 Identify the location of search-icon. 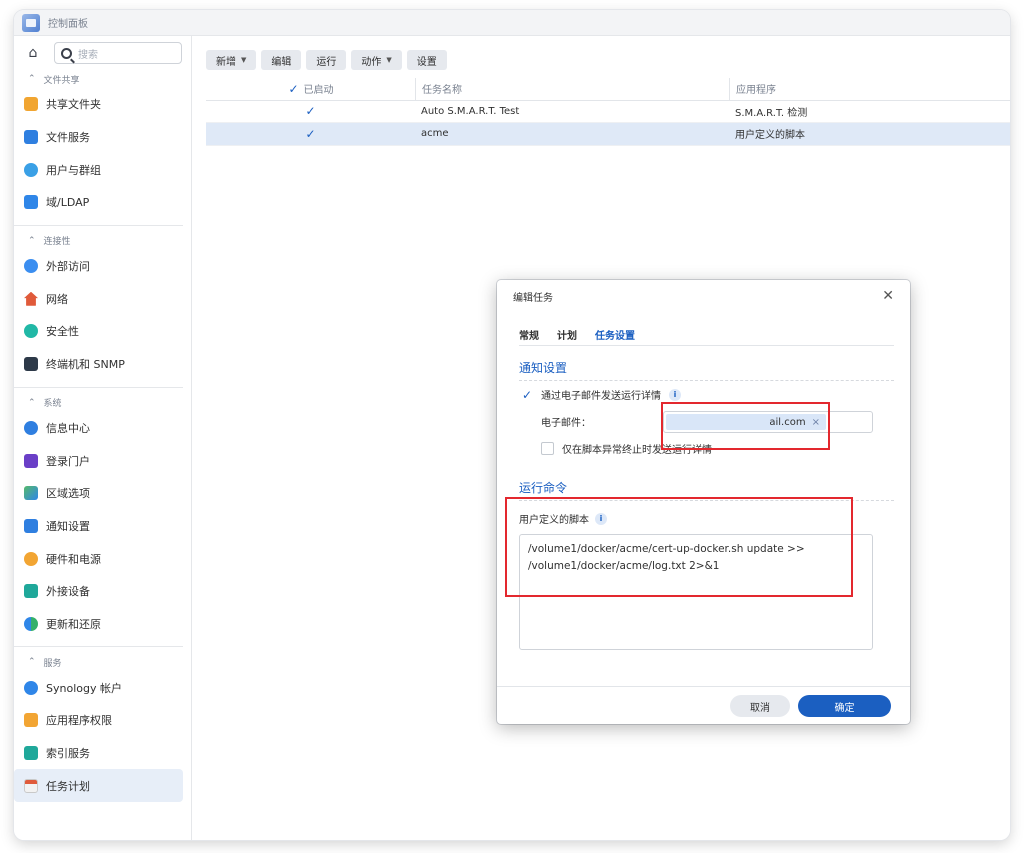
(66, 53).